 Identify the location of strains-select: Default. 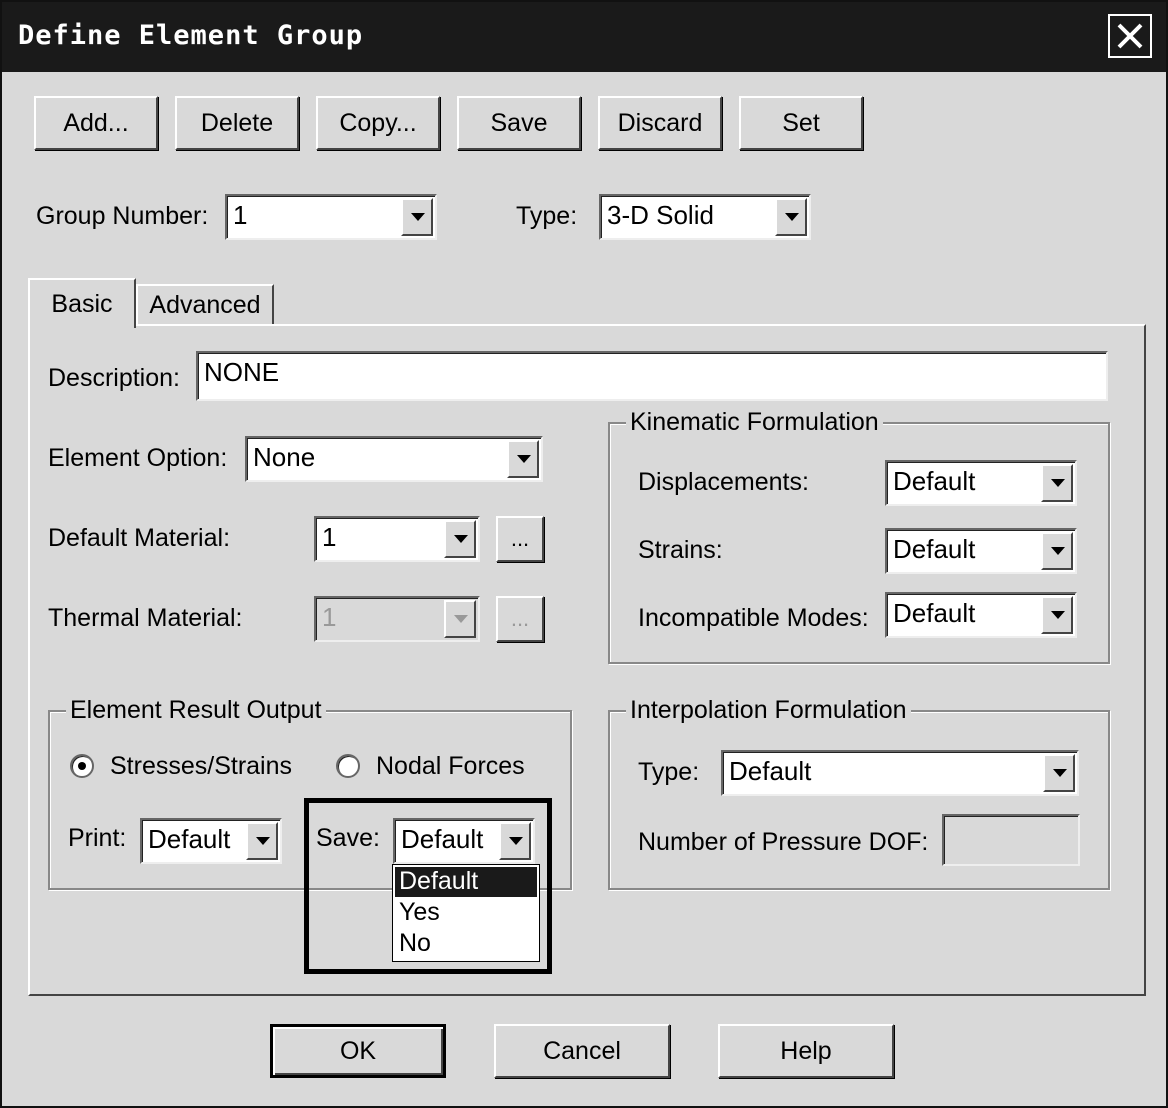
(981, 551).